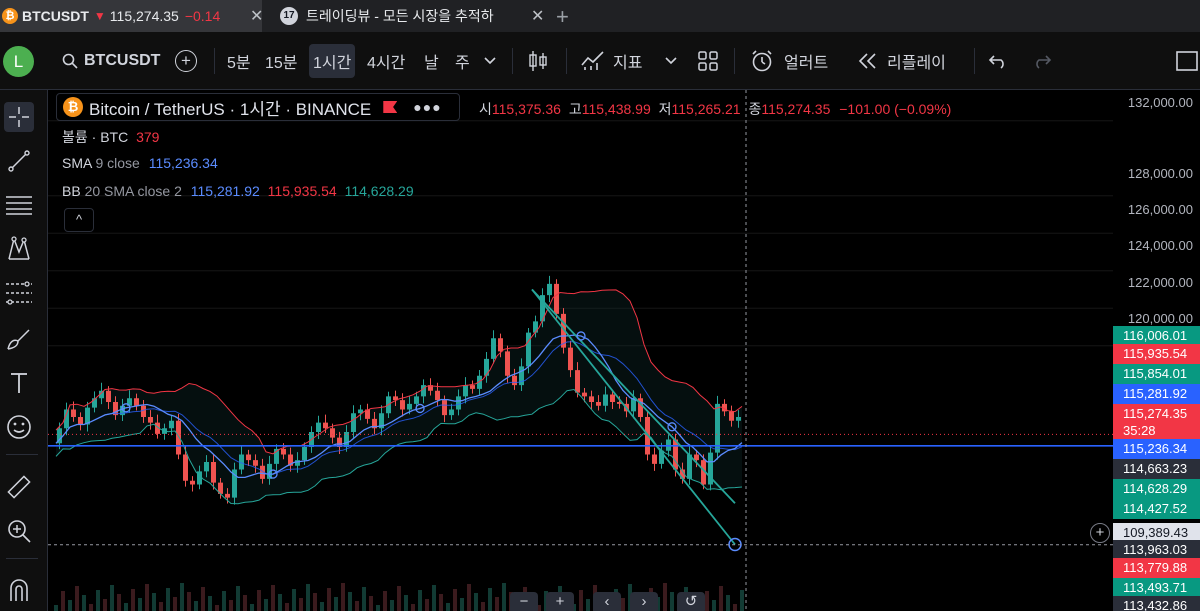 Image resolution: width=1200 pixels, height=611 pixels. I want to click on more-options-icon: ●●●, so click(427, 107).